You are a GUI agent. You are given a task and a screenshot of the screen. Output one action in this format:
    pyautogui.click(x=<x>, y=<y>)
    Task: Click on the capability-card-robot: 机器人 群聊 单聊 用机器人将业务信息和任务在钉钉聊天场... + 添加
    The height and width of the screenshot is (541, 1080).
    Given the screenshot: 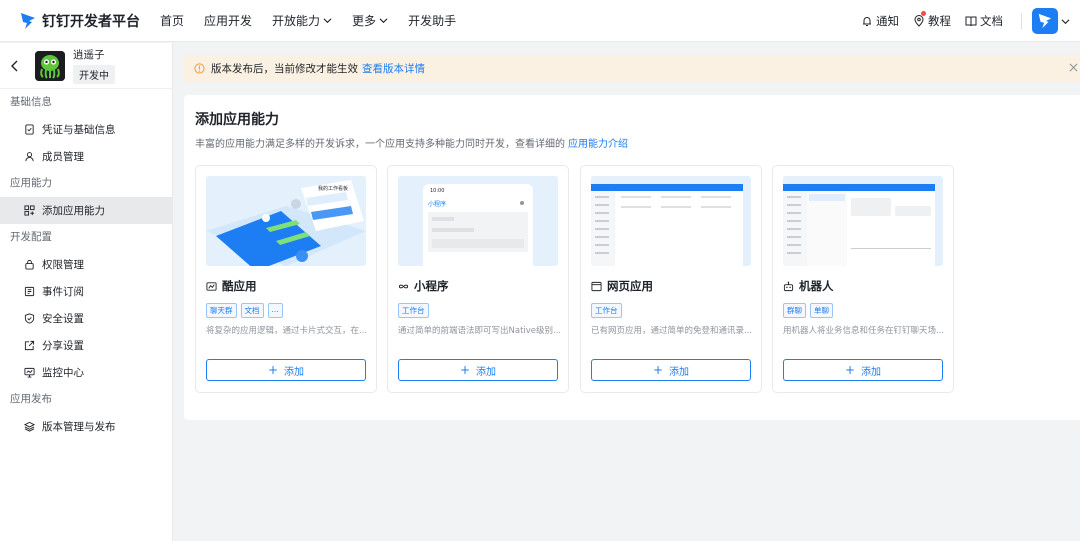 What is the action you would take?
    pyautogui.click(x=863, y=279)
    